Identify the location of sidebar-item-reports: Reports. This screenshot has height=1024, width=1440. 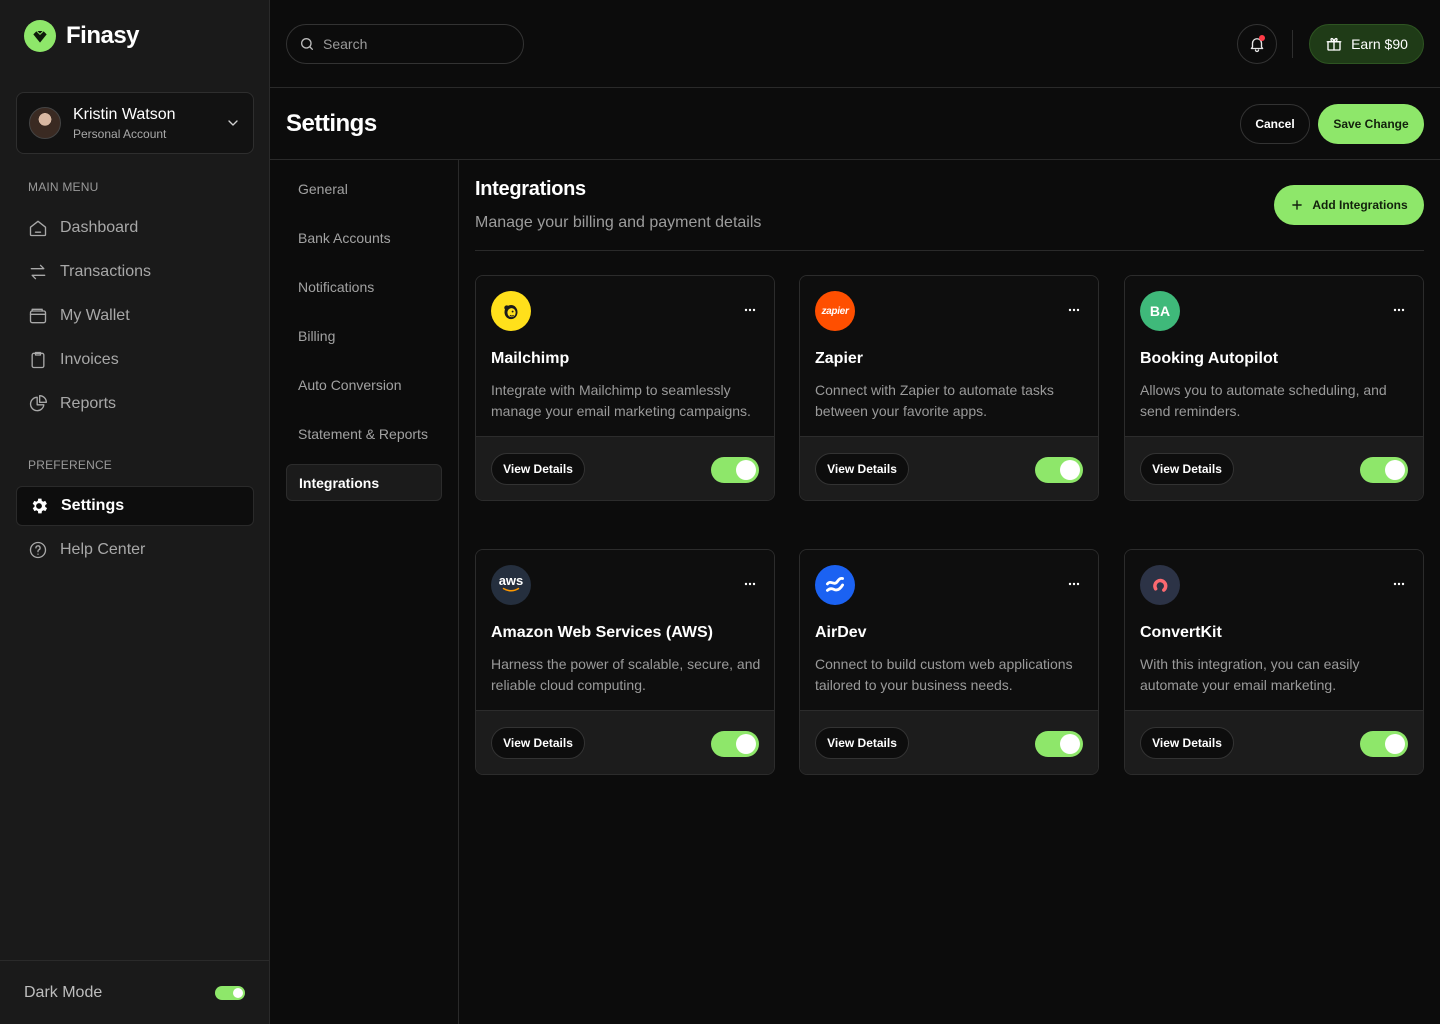
(135, 404).